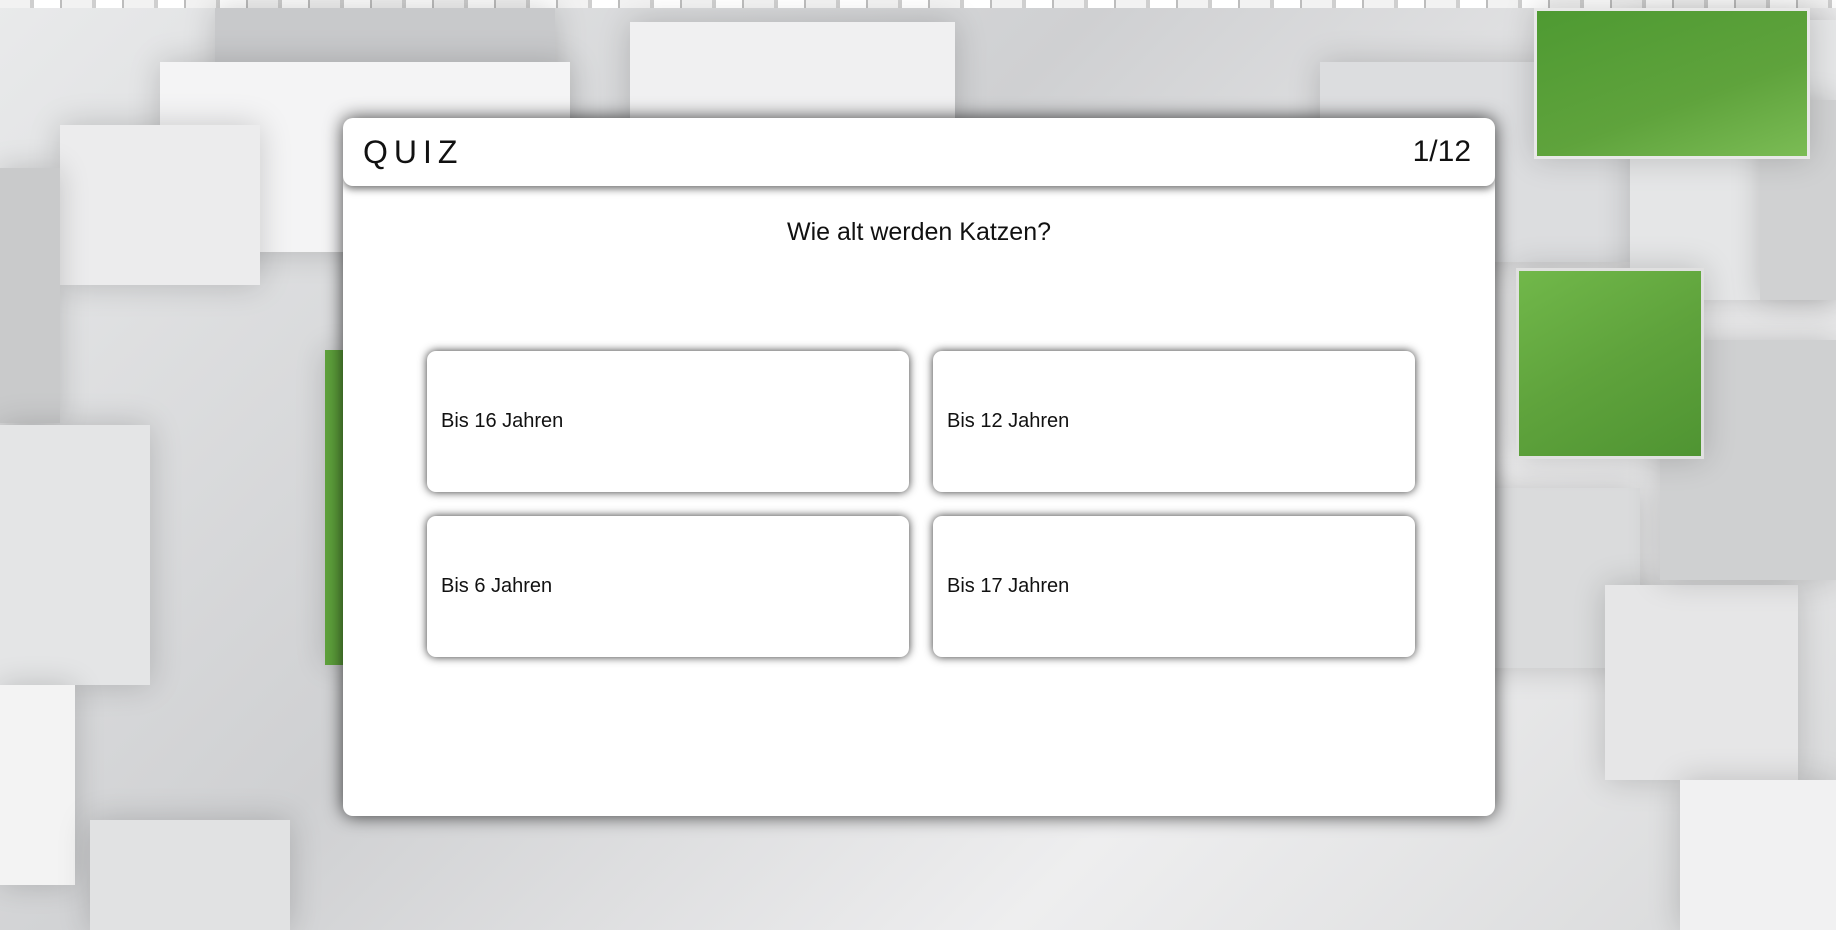 This screenshot has width=1836, height=930. I want to click on answer-option-2: Bis 12 Jahren, so click(1174, 421).